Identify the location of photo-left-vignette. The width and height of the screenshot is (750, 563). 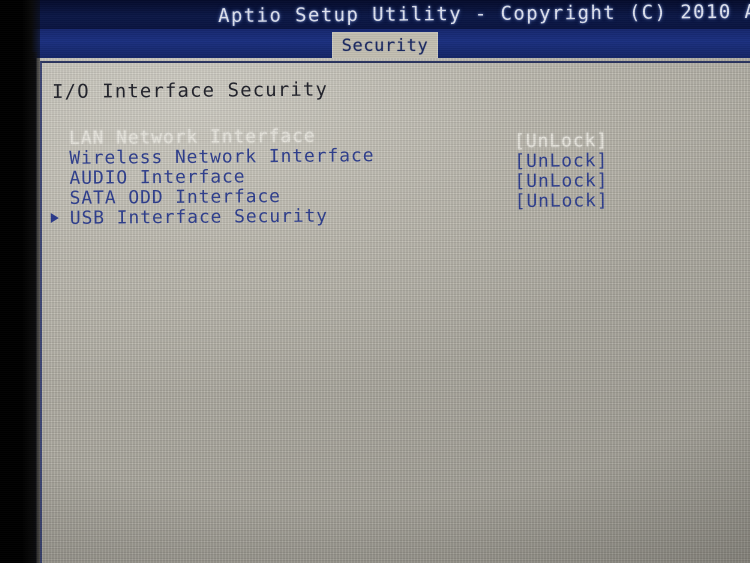
(20, 281).